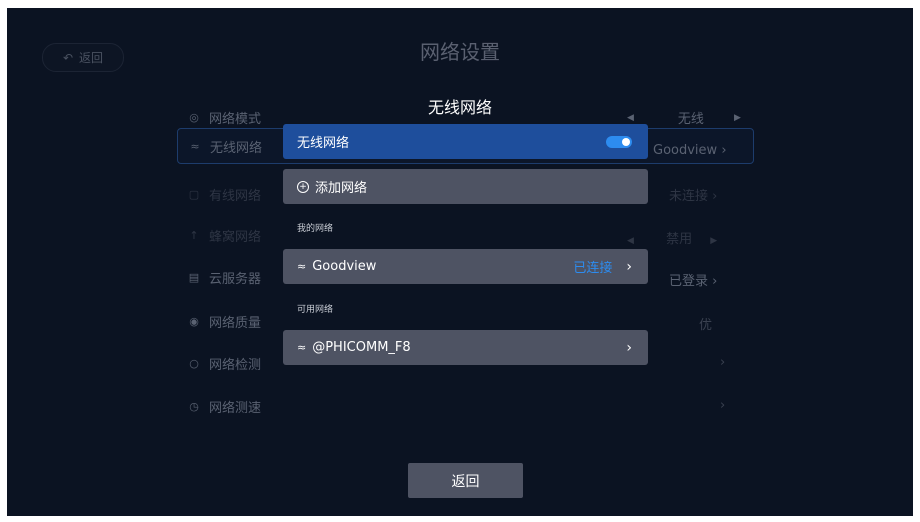  I want to click on bg-row-network-quality: ◉ 网络质量, so click(219, 321).